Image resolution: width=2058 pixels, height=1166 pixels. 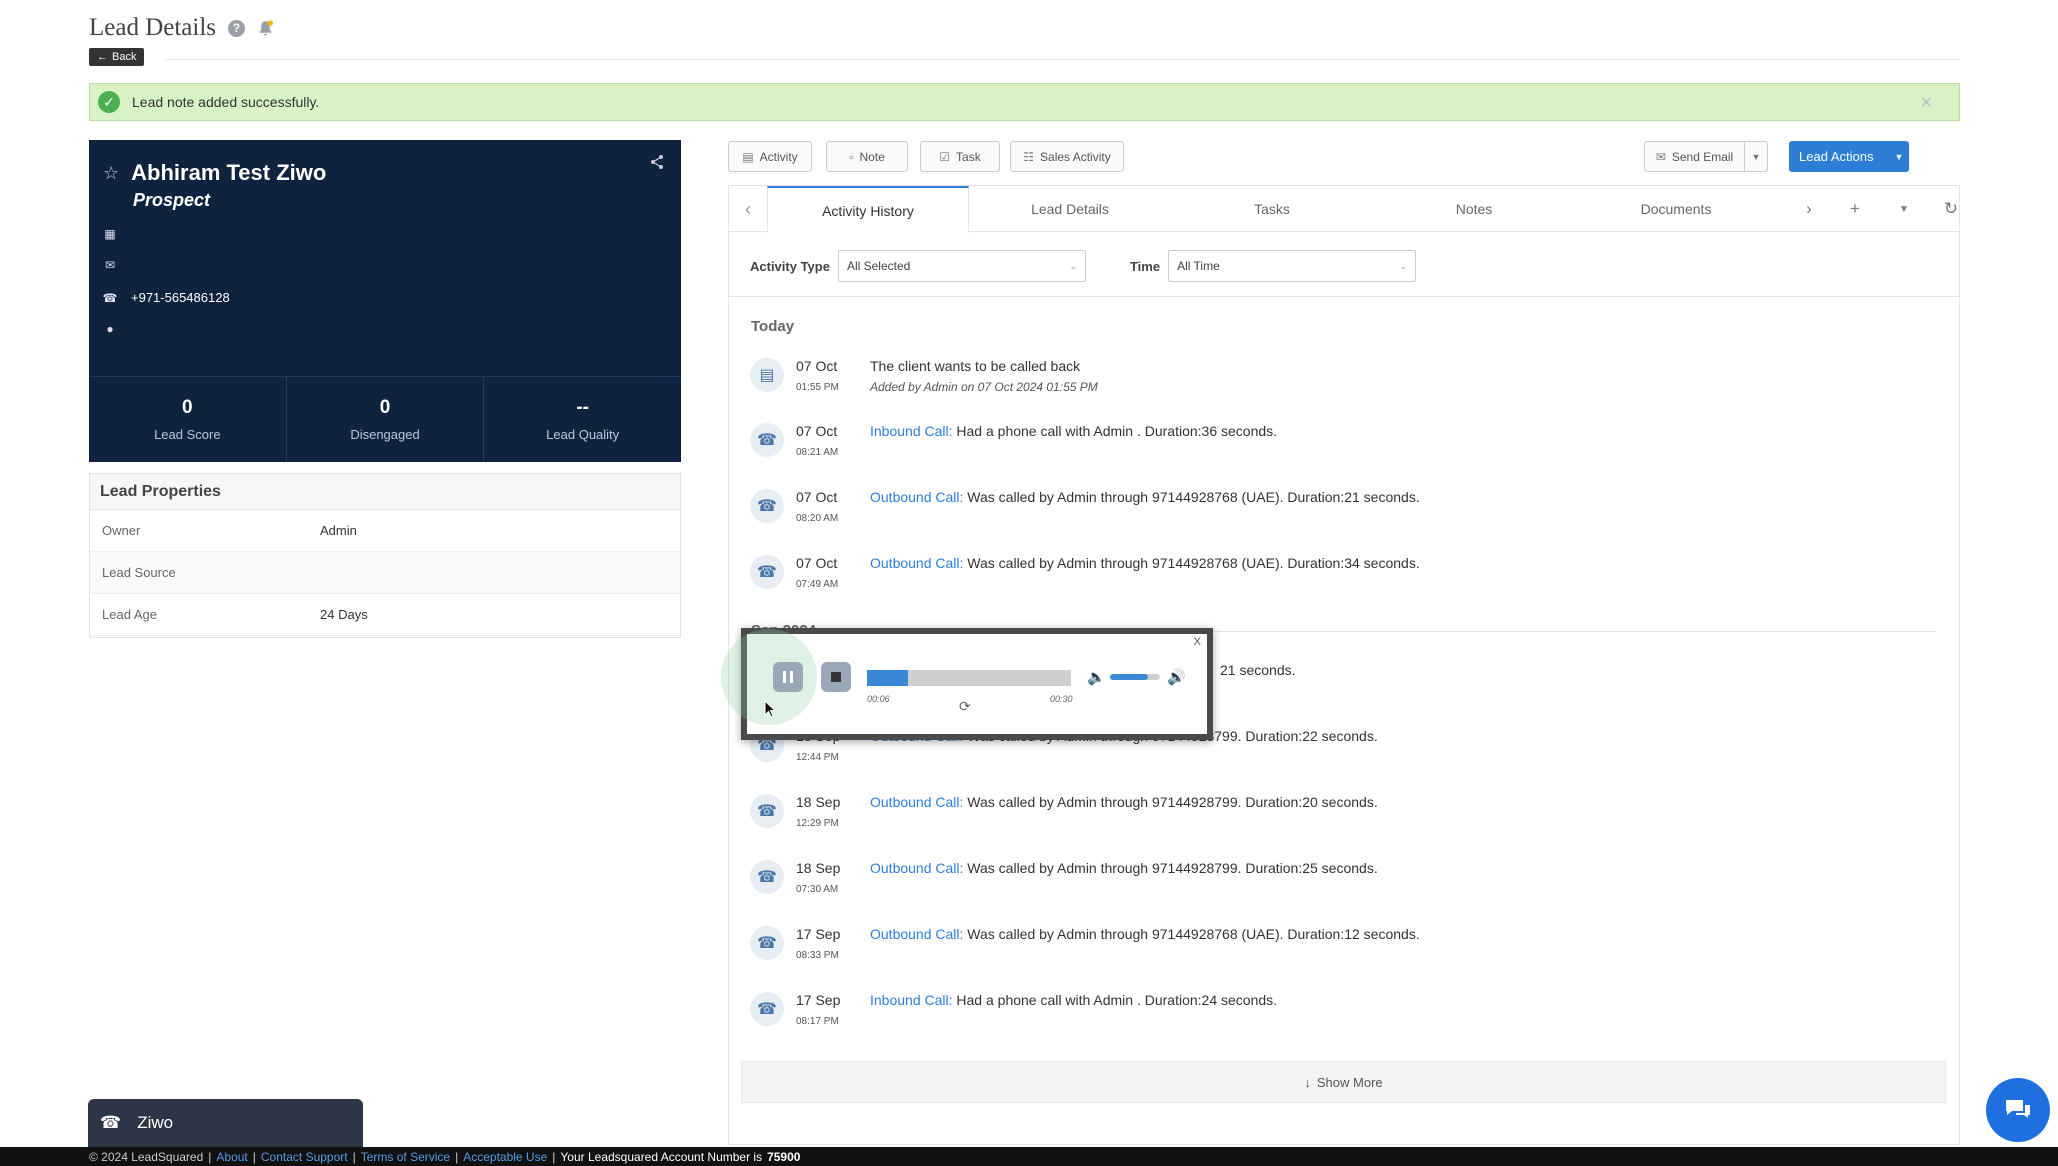 What do you see at coordinates (180, 297) in the screenshot?
I see `lead-phone: +971-565486128` at bounding box center [180, 297].